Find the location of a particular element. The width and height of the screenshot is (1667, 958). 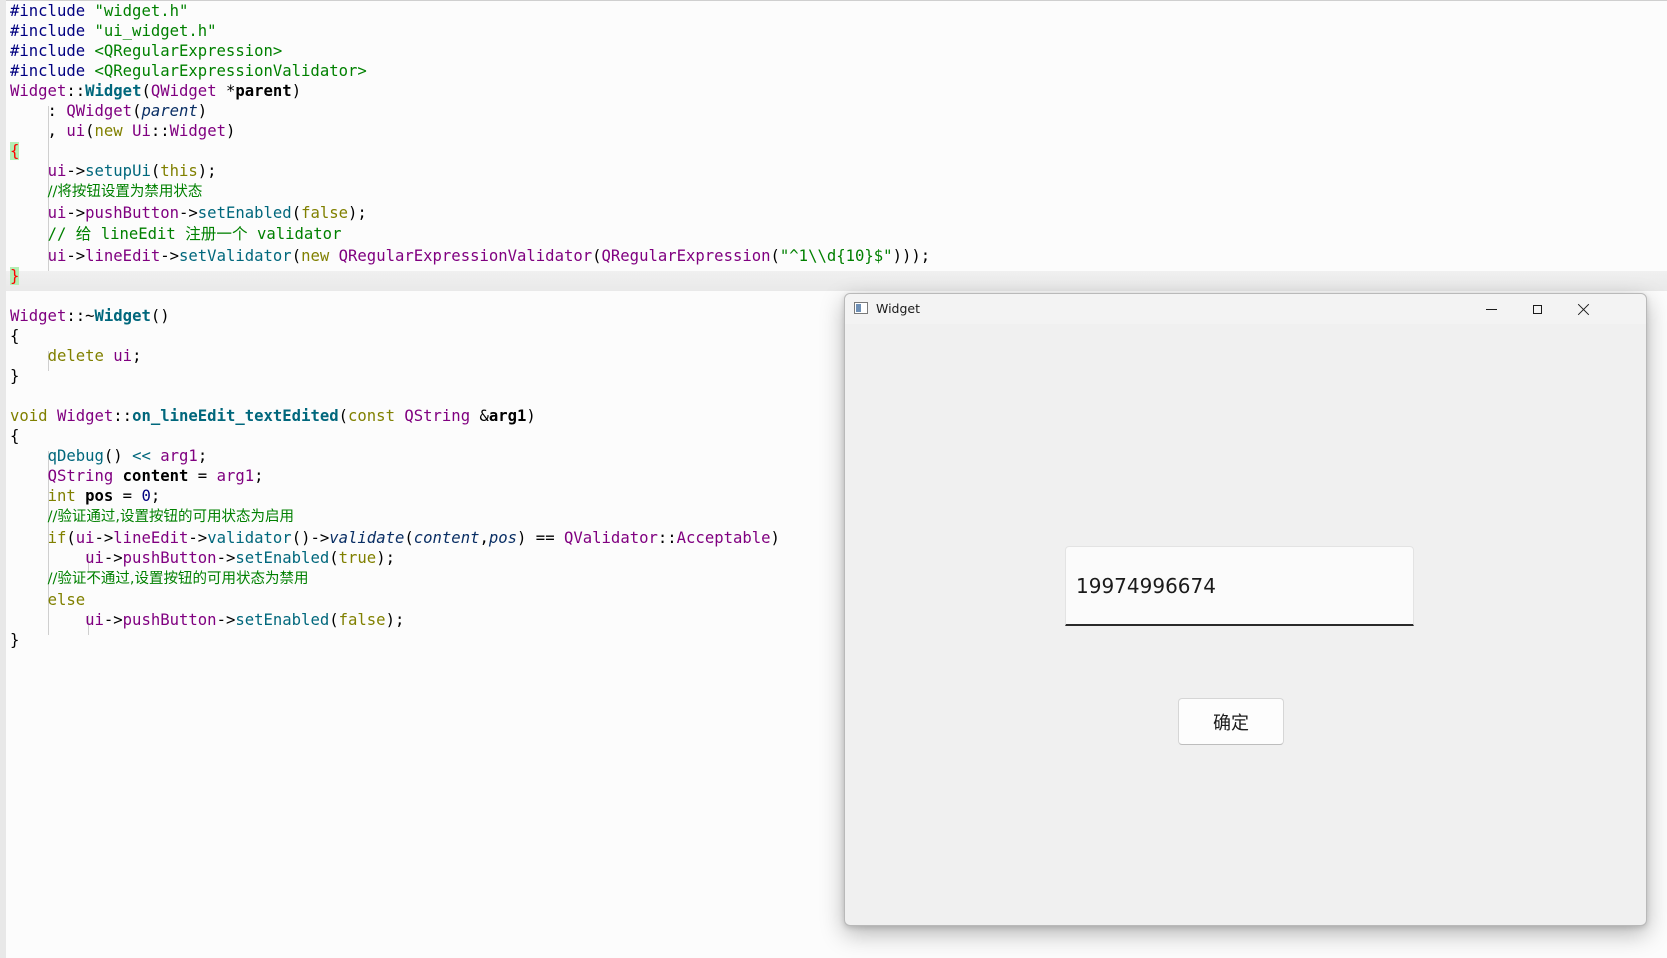

code-token: QRegularExpressionValidator is located at coordinates (465, 256).